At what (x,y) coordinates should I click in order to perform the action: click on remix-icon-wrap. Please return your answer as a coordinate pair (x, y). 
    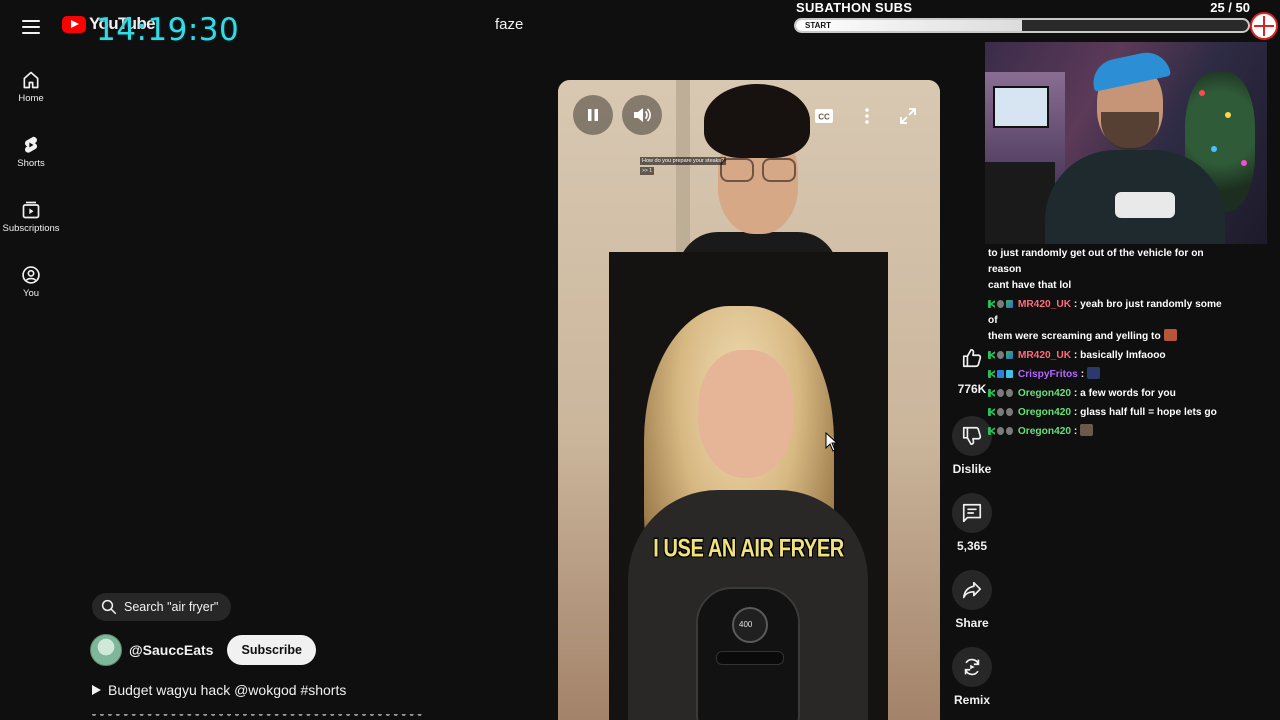
    Looking at the image, I should click on (972, 667).